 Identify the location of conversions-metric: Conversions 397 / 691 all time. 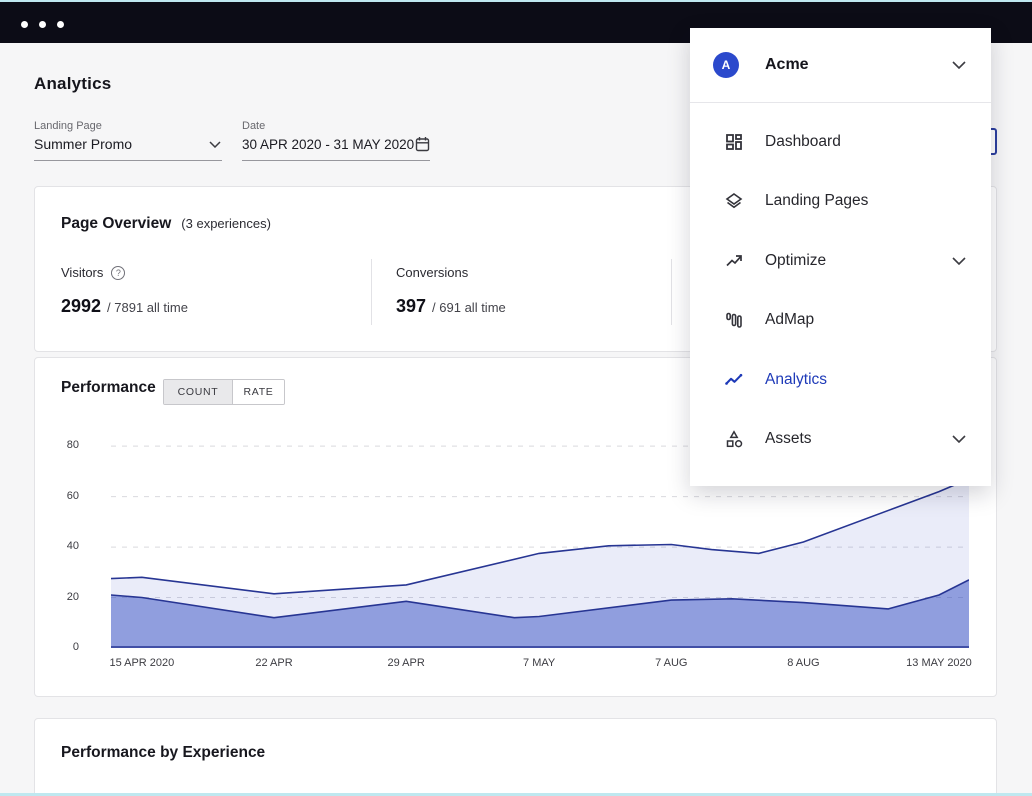
(451, 291).